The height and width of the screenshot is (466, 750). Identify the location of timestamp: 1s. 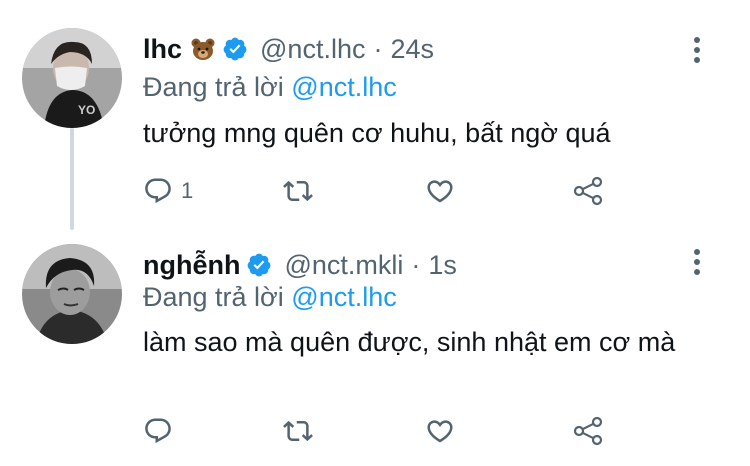
(442, 265).